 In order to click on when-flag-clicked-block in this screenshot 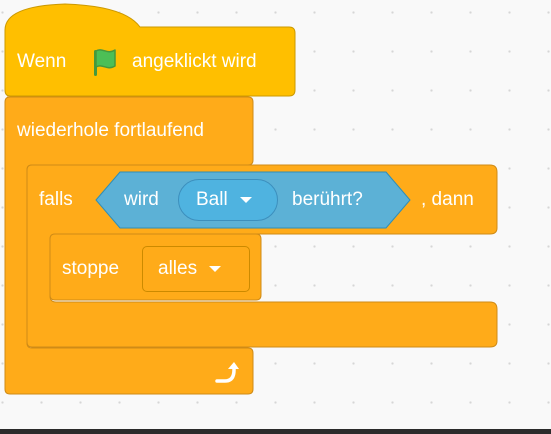, I will do `click(150, 50)`.